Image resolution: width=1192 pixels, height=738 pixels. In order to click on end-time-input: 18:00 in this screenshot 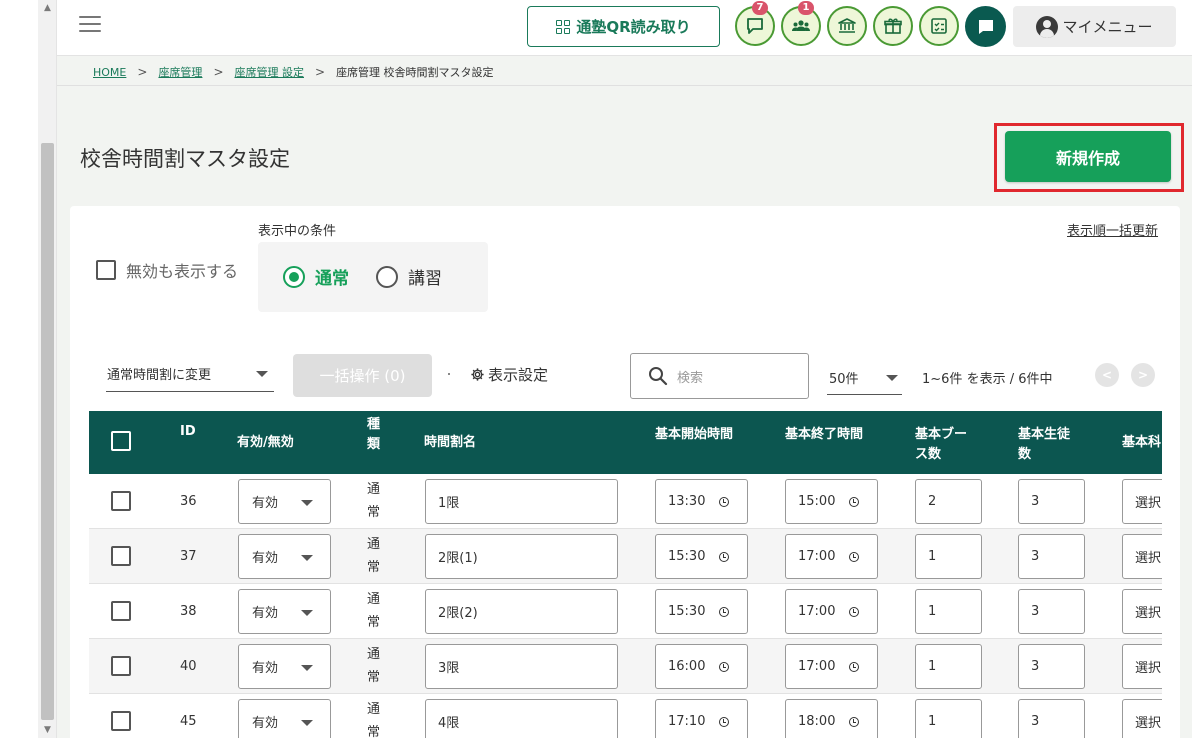, I will do `click(831, 718)`.